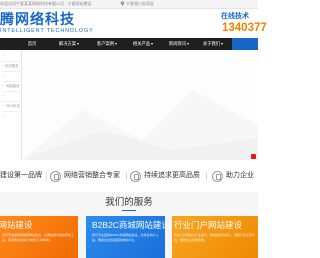 The width and height of the screenshot is (320, 258). I want to click on nav-item-products: 相关产品, so click(143, 44).